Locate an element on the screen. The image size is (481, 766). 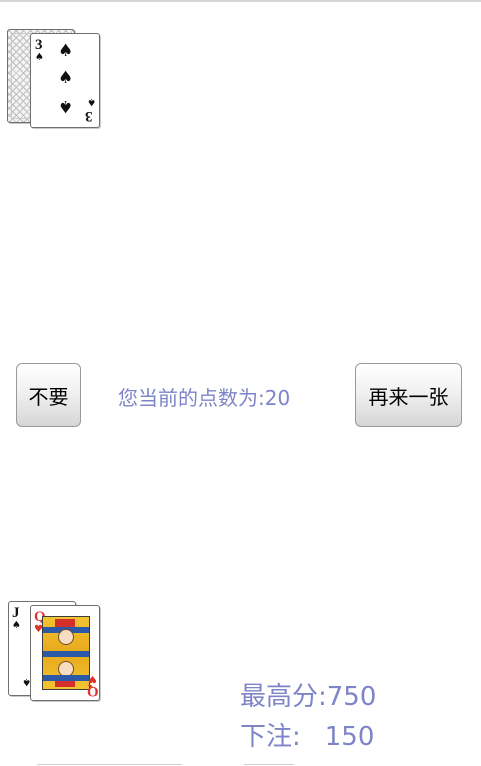
high-score: 最高分:750 is located at coordinates (308, 697).